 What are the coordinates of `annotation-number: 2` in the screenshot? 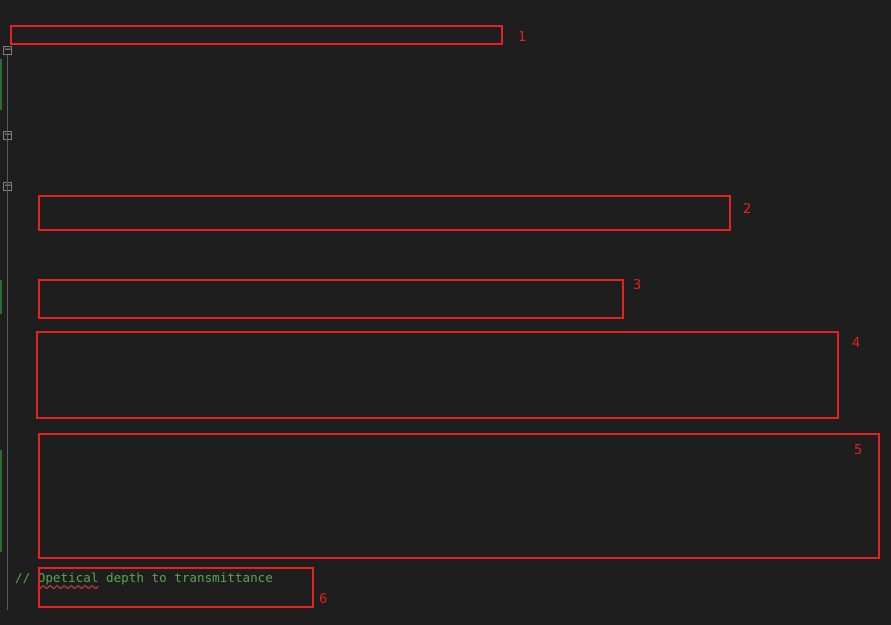 It's located at (747, 209).